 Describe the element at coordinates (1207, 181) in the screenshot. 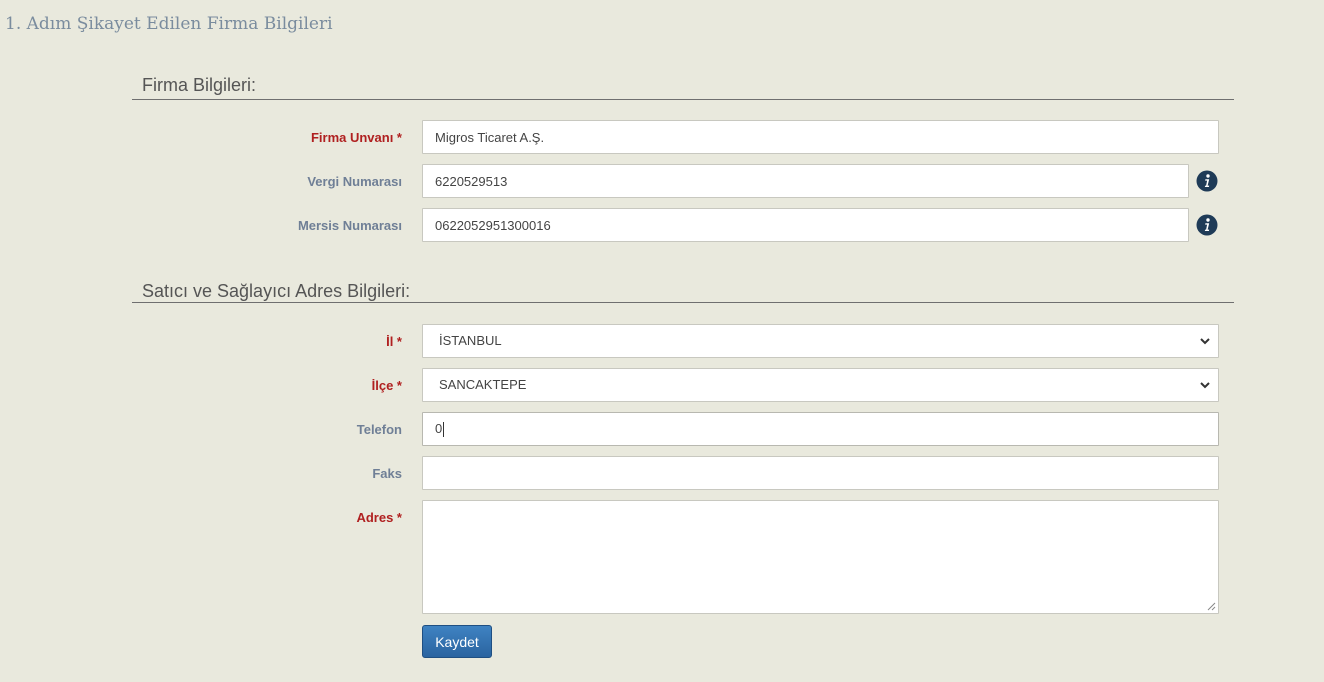

I see `tax-number-info-icon` at that location.